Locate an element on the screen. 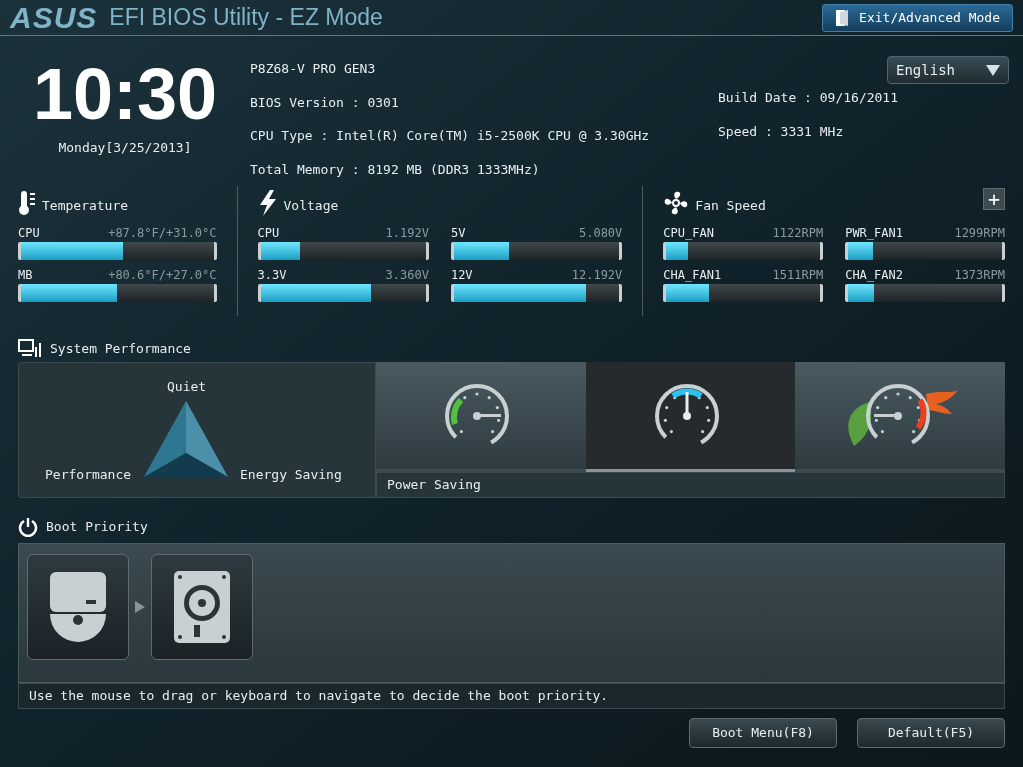 This screenshot has height=767, width=1023. sensor-name: 5V is located at coordinates (458, 233).